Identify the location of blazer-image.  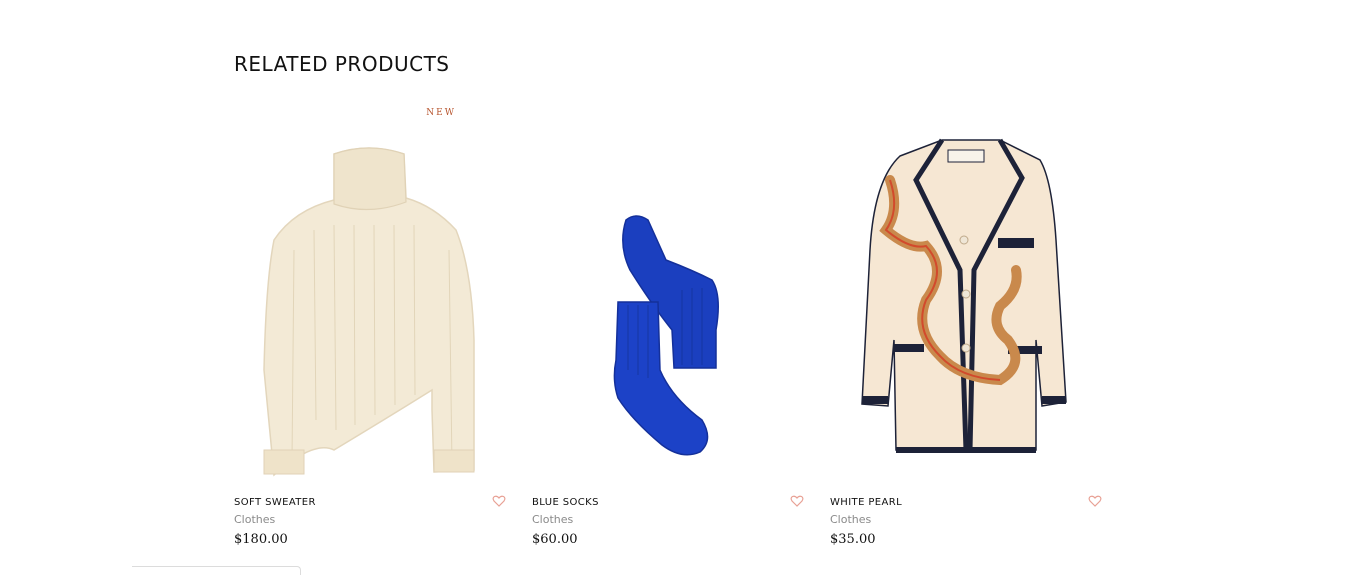
(966, 300).